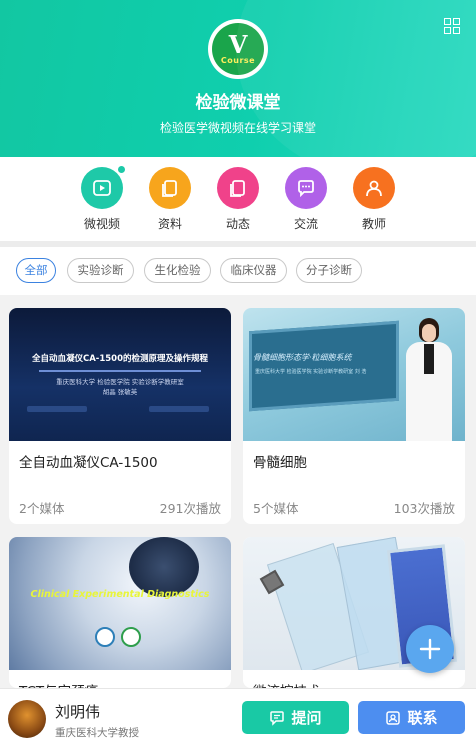 The image size is (476, 746). I want to click on teacher-name: 刘明伟, so click(78, 712).